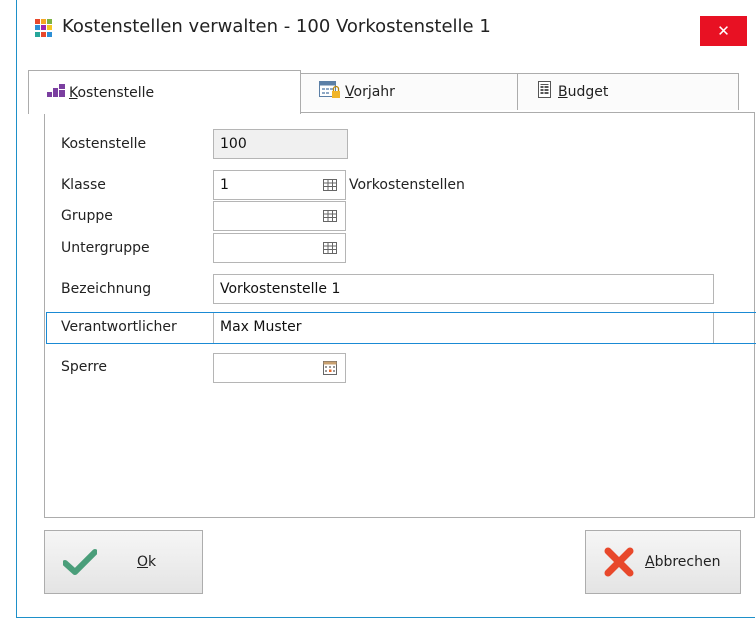 The height and width of the screenshot is (619, 756). I want to click on sperre-date-button, so click(330, 368).